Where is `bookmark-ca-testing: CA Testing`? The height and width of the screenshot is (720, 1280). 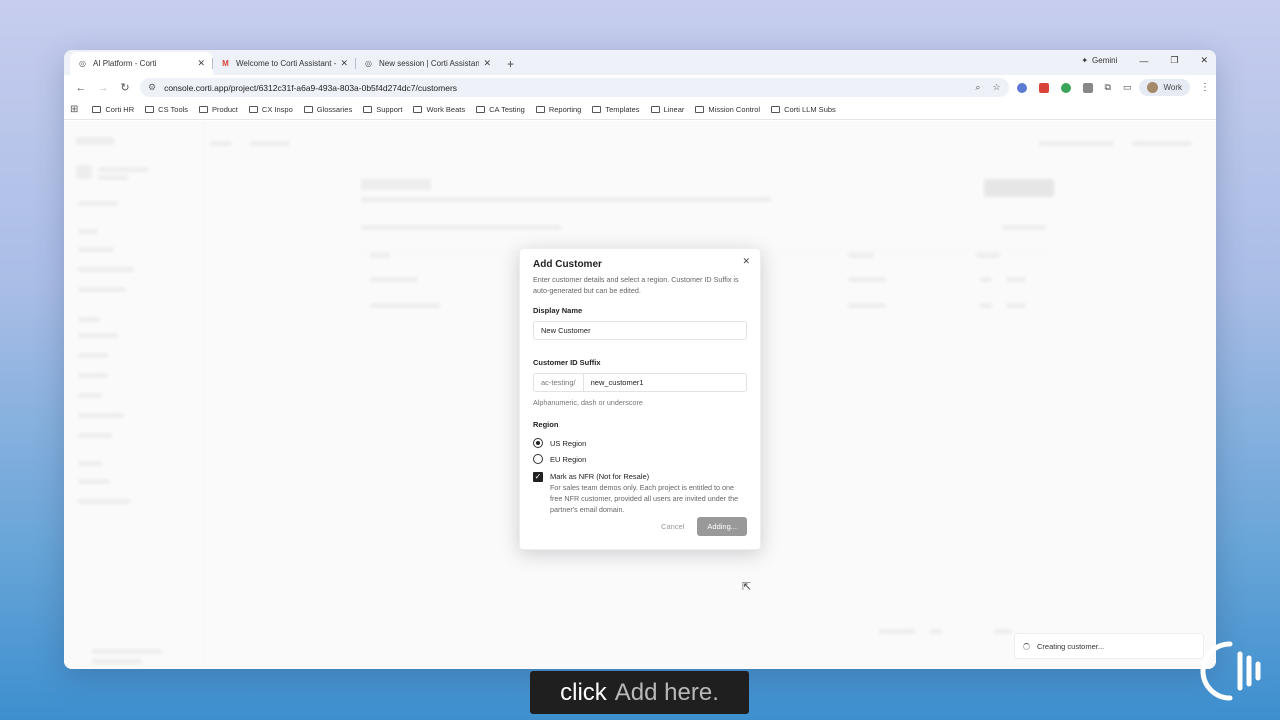
bookmark-ca-testing: CA Testing is located at coordinates (500, 109).